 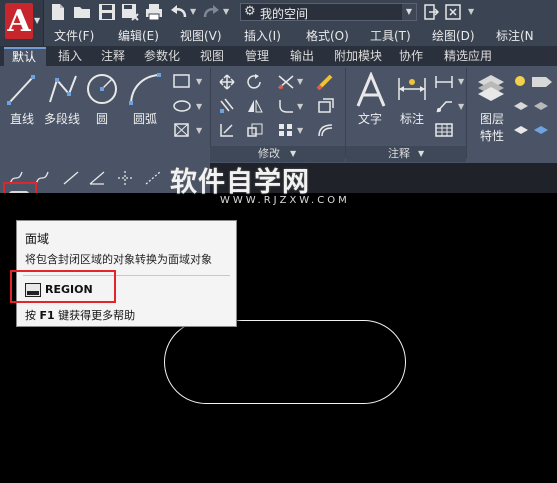 I want to click on text-icon, so click(x=371, y=91).